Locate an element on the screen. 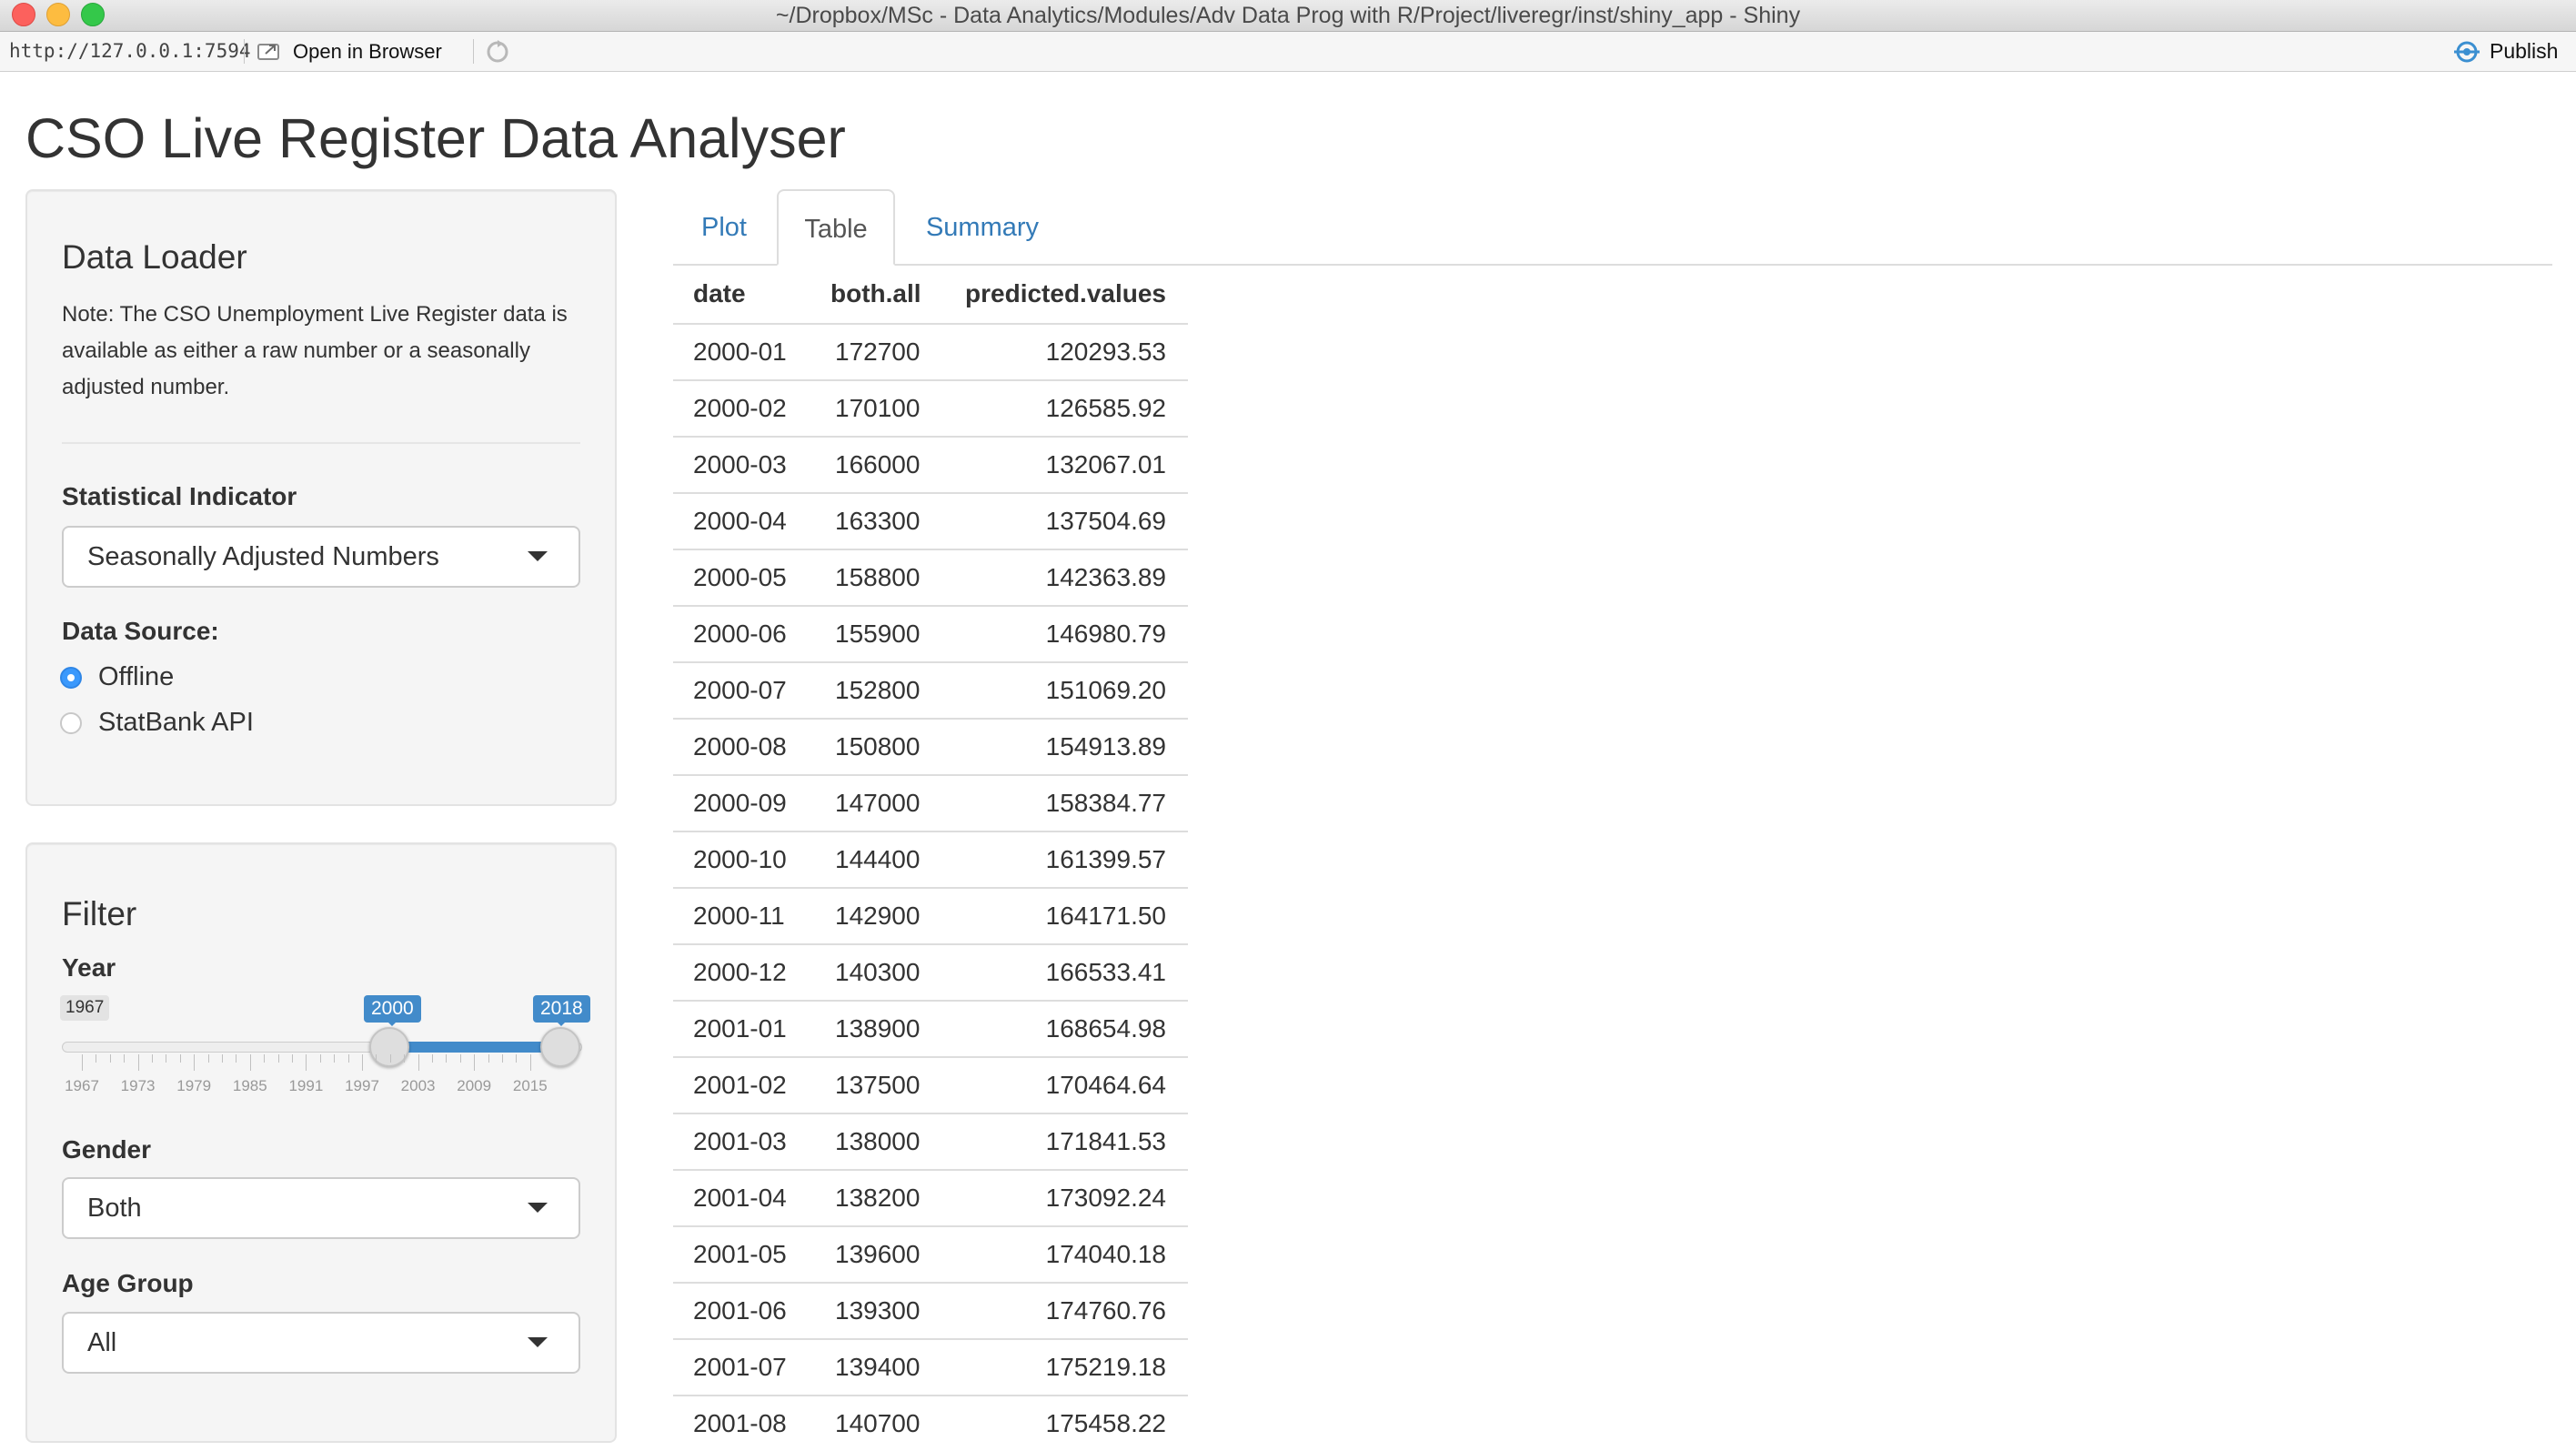 This screenshot has height=1451, width=2576. tab-summary: Summary is located at coordinates (982, 227).